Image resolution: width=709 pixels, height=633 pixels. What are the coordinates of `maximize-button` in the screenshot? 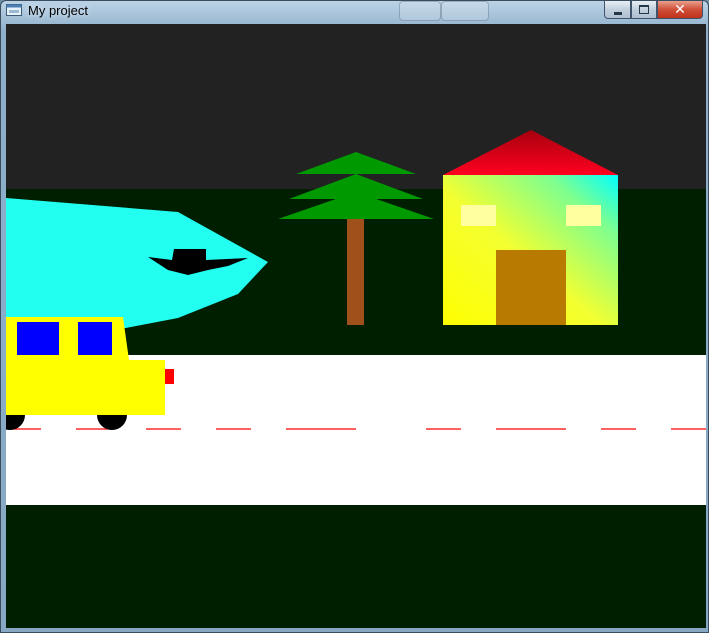 It's located at (644, 10).